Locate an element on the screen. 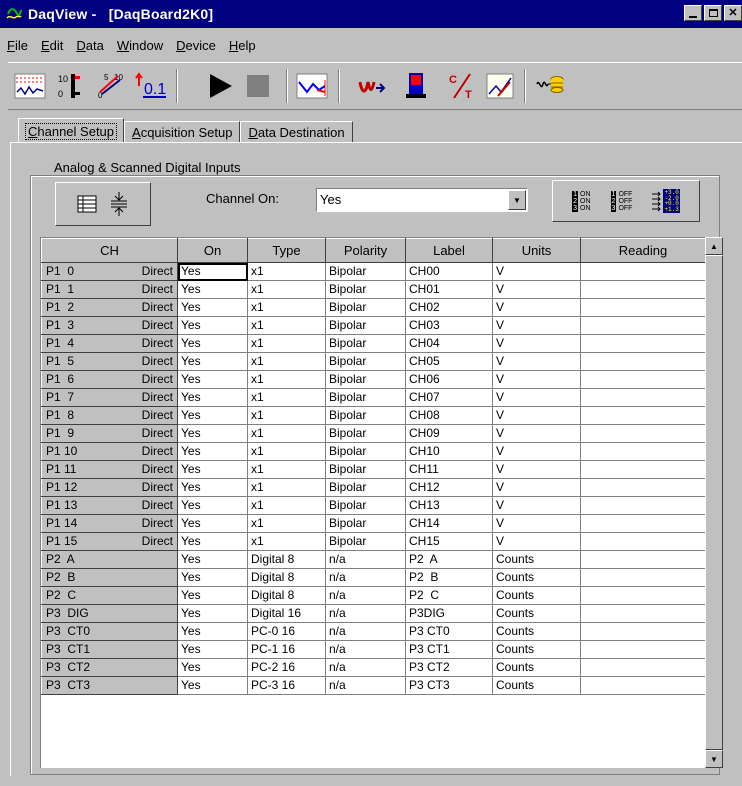 This screenshot has width=742, height=786. channel-header-cell: P1 6 Direct is located at coordinates (109, 379).